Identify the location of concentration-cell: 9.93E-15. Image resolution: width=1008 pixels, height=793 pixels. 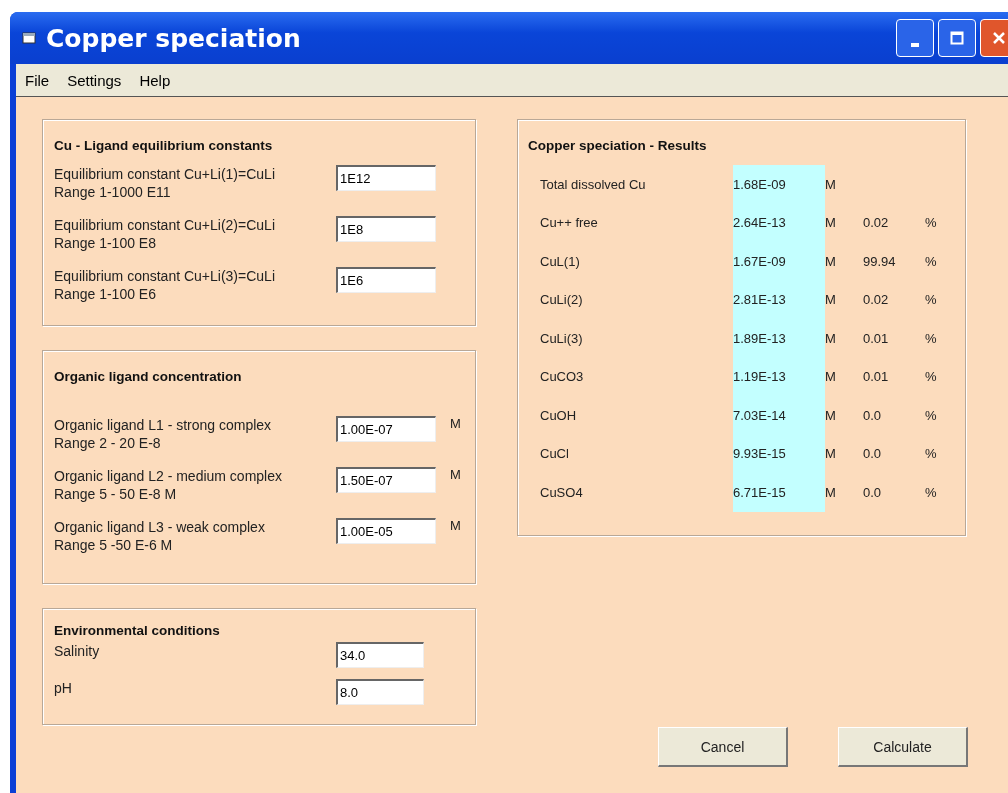
(779, 453).